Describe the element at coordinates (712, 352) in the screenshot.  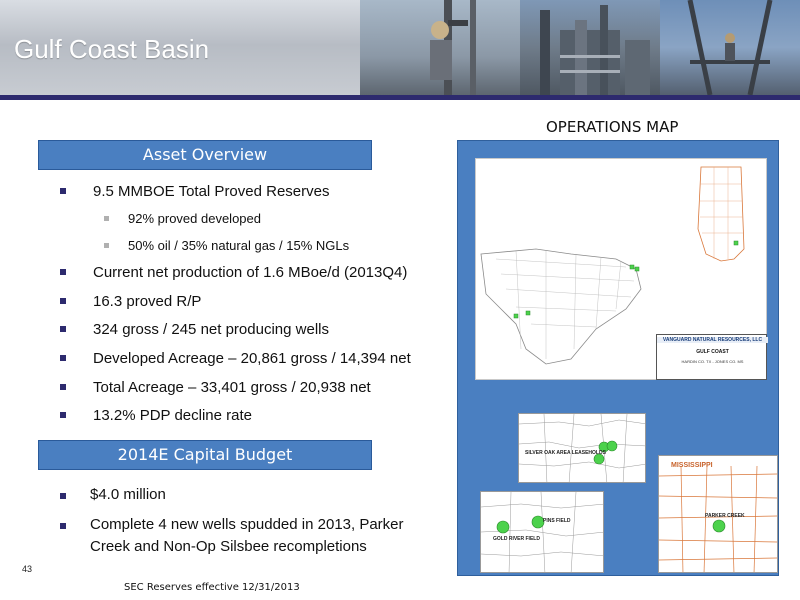
I see `legend-region: GULF COAST` at that location.